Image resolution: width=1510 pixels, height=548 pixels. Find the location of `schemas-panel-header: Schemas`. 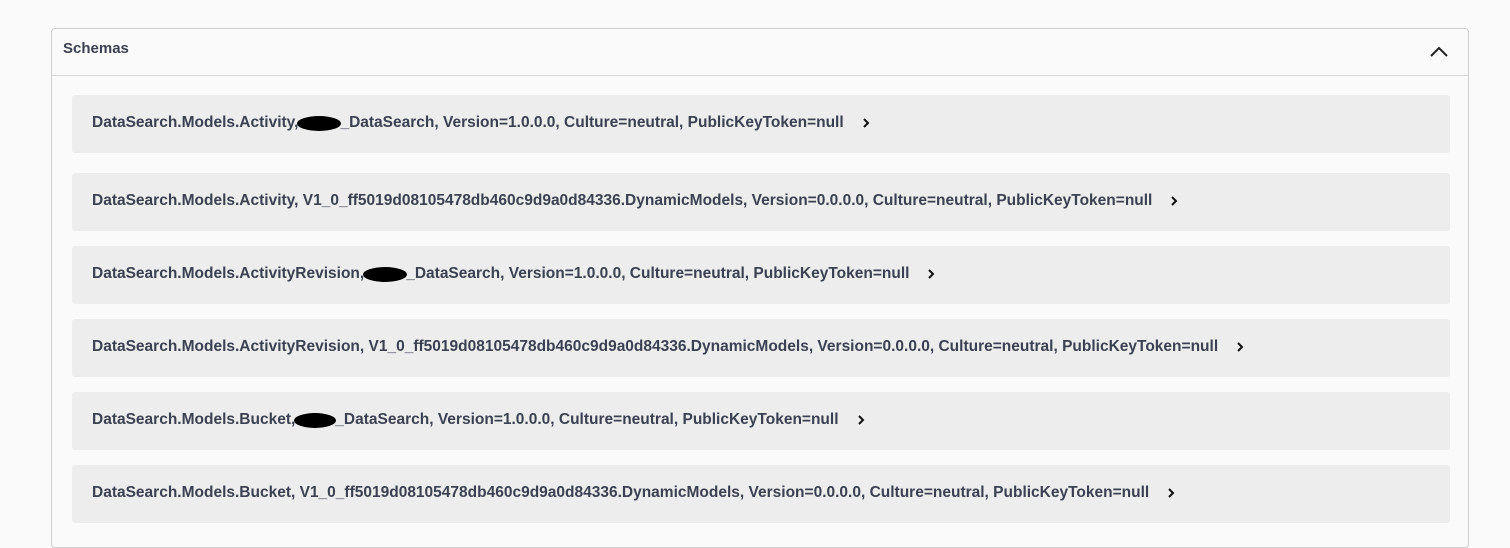

schemas-panel-header: Schemas is located at coordinates (760, 52).